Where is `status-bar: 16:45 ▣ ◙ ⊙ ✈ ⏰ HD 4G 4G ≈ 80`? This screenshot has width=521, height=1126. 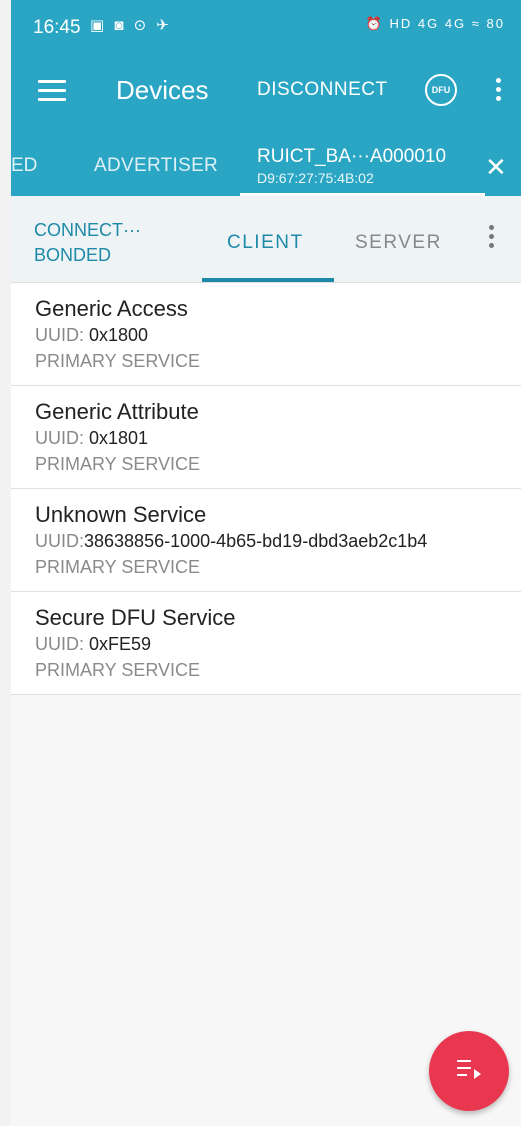 status-bar: 16:45 ▣ ◙ ⊙ ✈ ⏰ HD 4G 4G ≈ 80 is located at coordinates (266, 24).